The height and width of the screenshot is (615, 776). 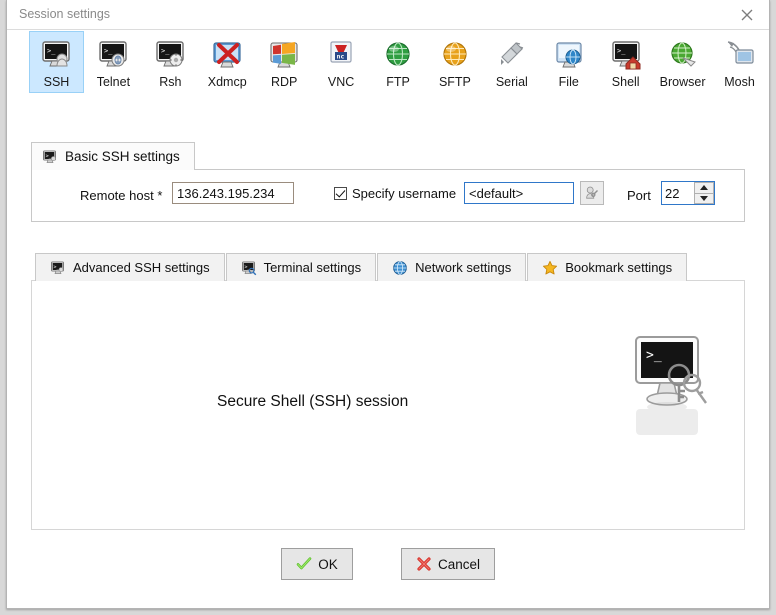 I want to click on title-bar: Session settings, so click(x=388, y=15).